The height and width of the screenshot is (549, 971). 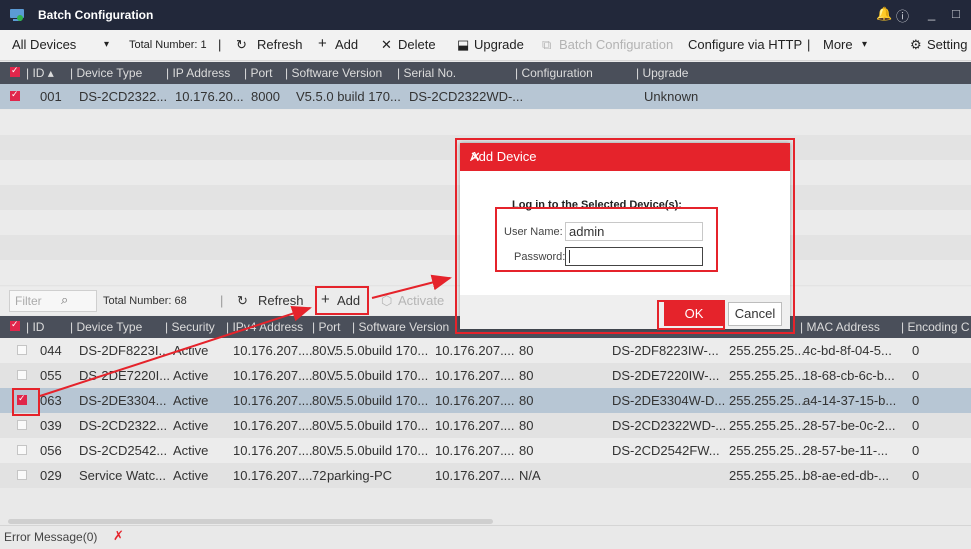 What do you see at coordinates (175, 351) in the screenshot?
I see `arrow-to-add` at bounding box center [175, 351].